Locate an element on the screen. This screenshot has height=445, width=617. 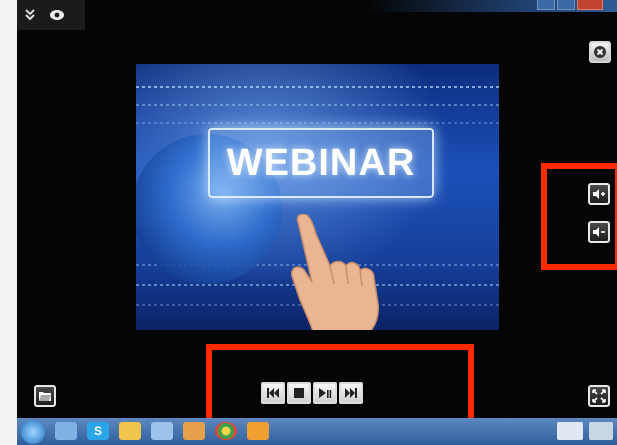
start-icon is located at coordinates (33, 432).